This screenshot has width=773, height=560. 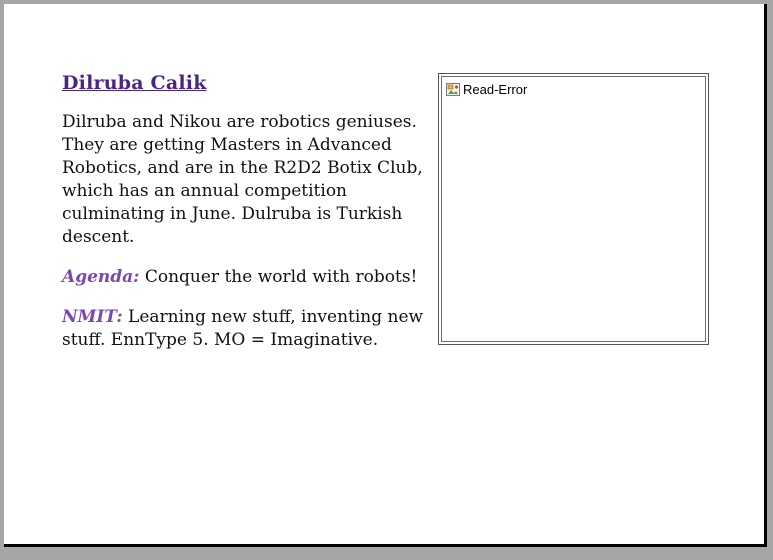 I want to click on profile-name-link: Dilruba Calik, so click(x=134, y=83).